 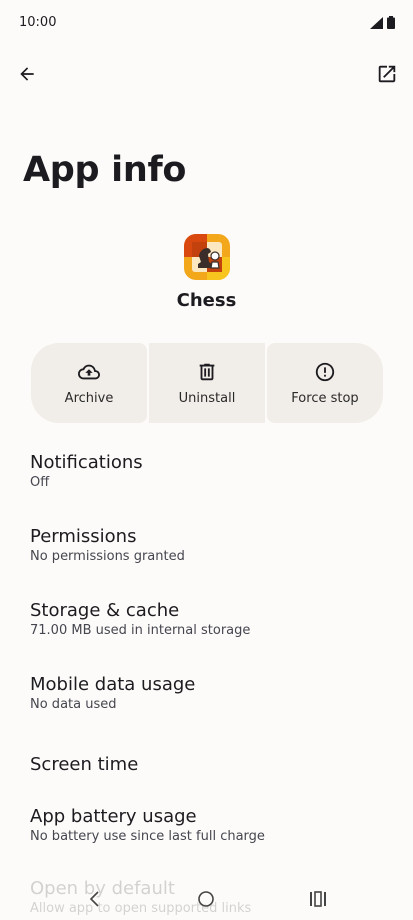 I want to click on item-summary: No permissions granted, so click(x=107, y=556).